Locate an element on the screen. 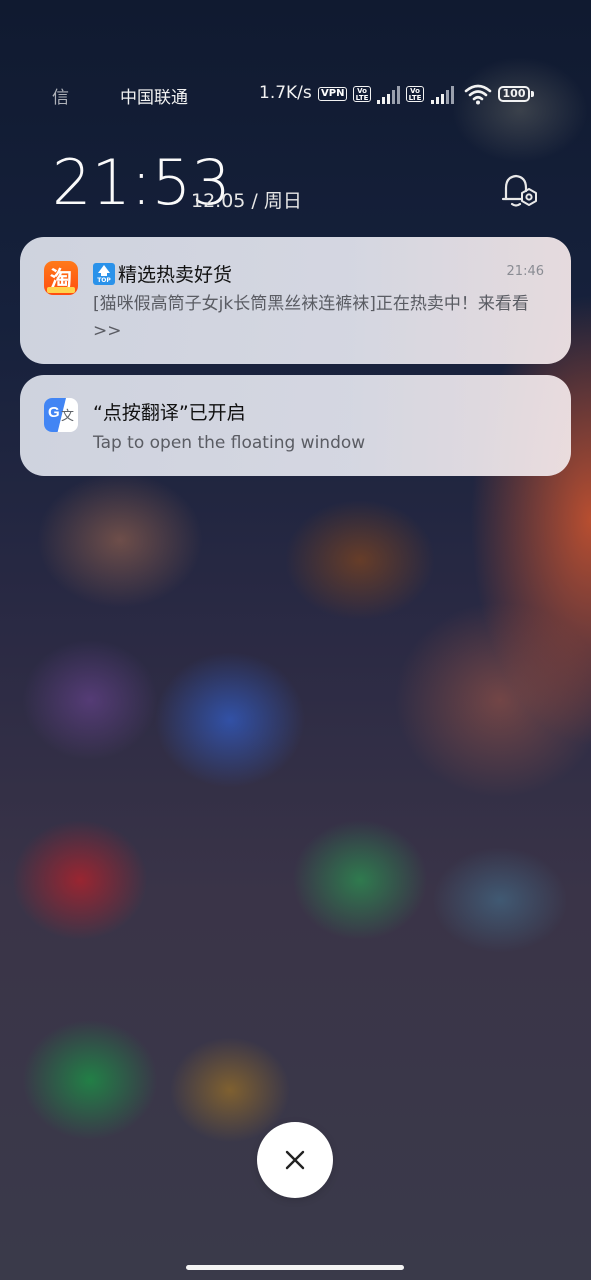  clear-notifications-button is located at coordinates (295, 1160).